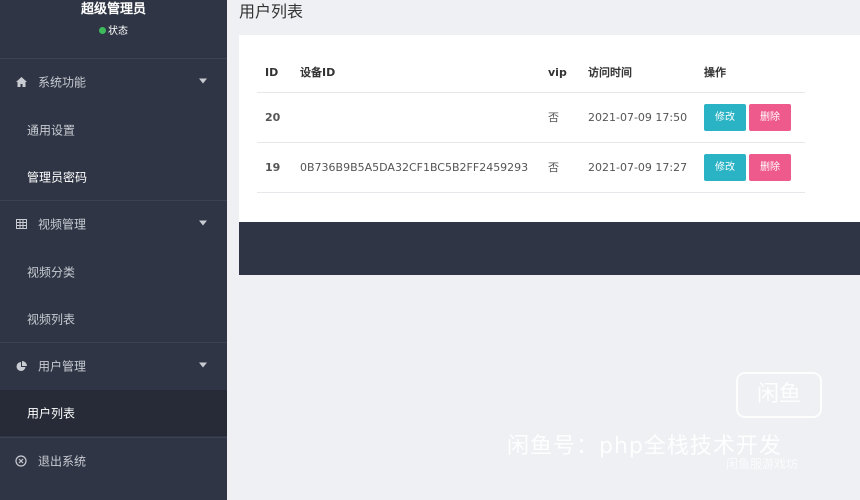 This screenshot has width=860, height=500. What do you see at coordinates (638, 117) in the screenshot?
I see `cell-time: 2021-07-09 17:50` at bounding box center [638, 117].